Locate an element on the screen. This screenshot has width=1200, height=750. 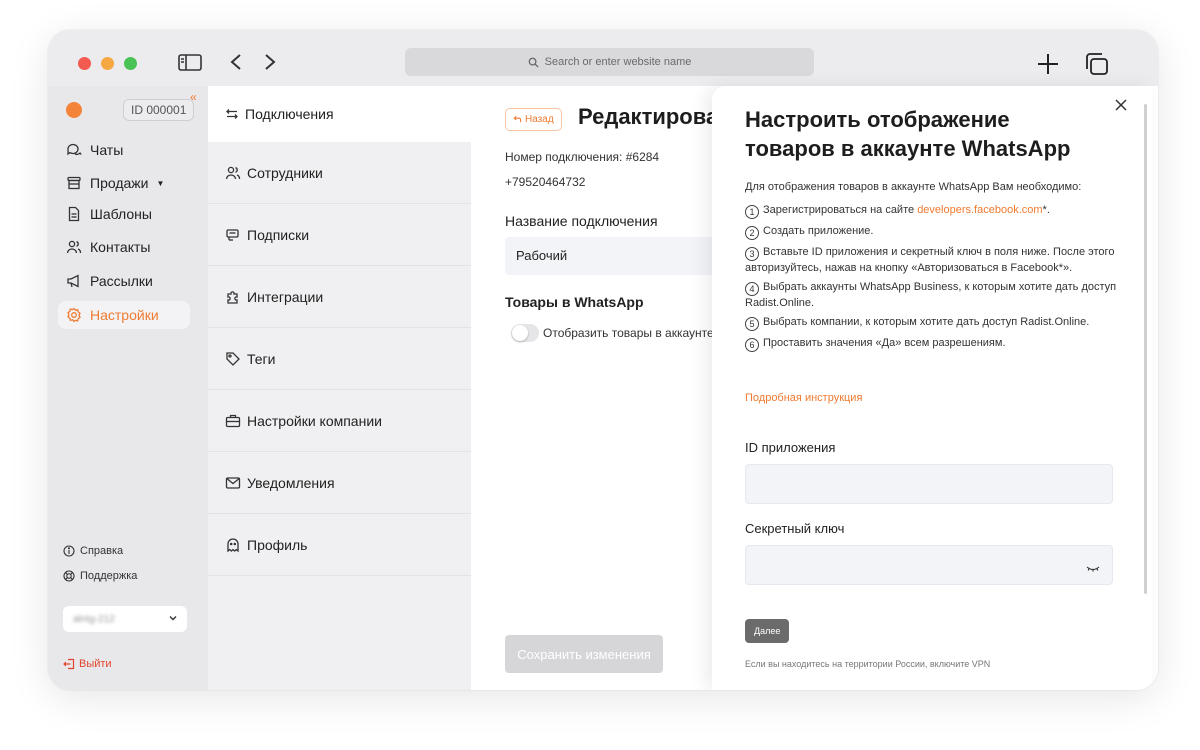
titlebar: Search or enter website name is located at coordinates (603, 58).